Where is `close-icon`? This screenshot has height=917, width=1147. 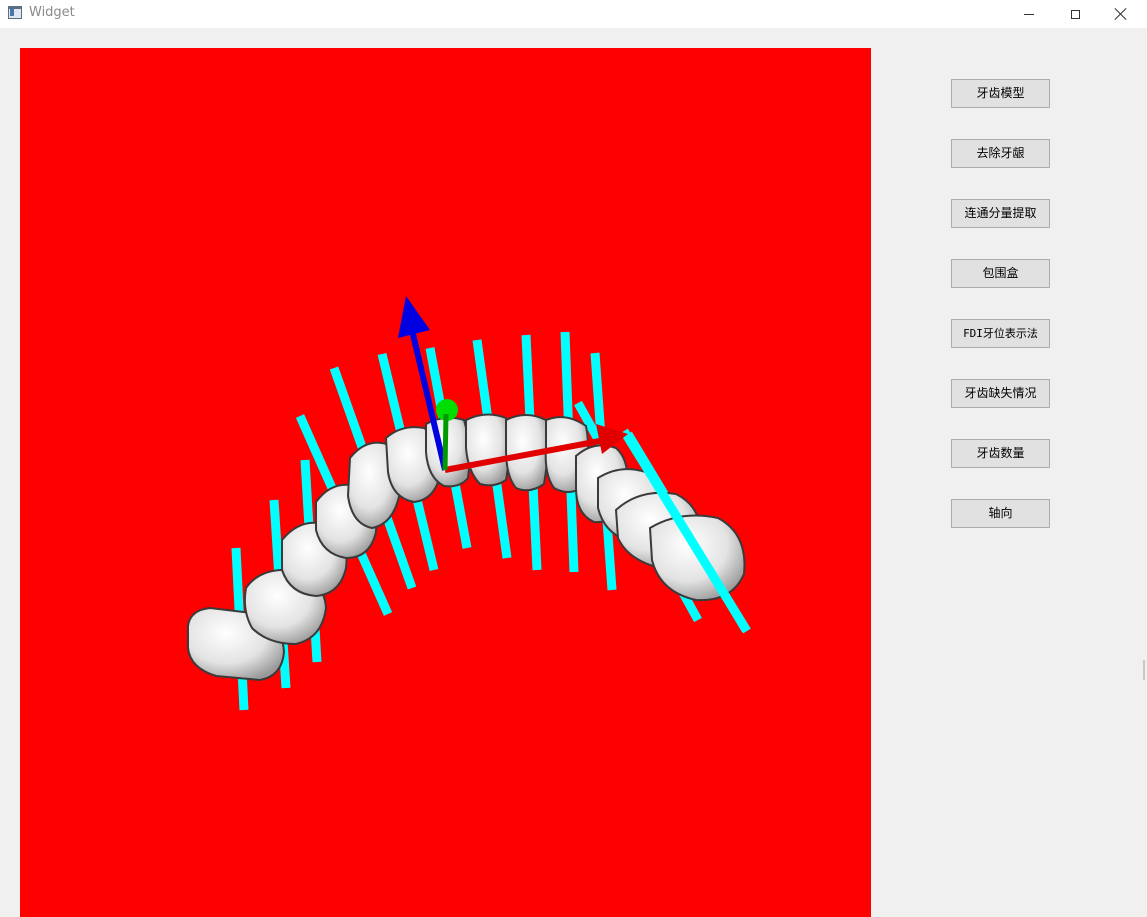 close-icon is located at coordinates (1121, 14).